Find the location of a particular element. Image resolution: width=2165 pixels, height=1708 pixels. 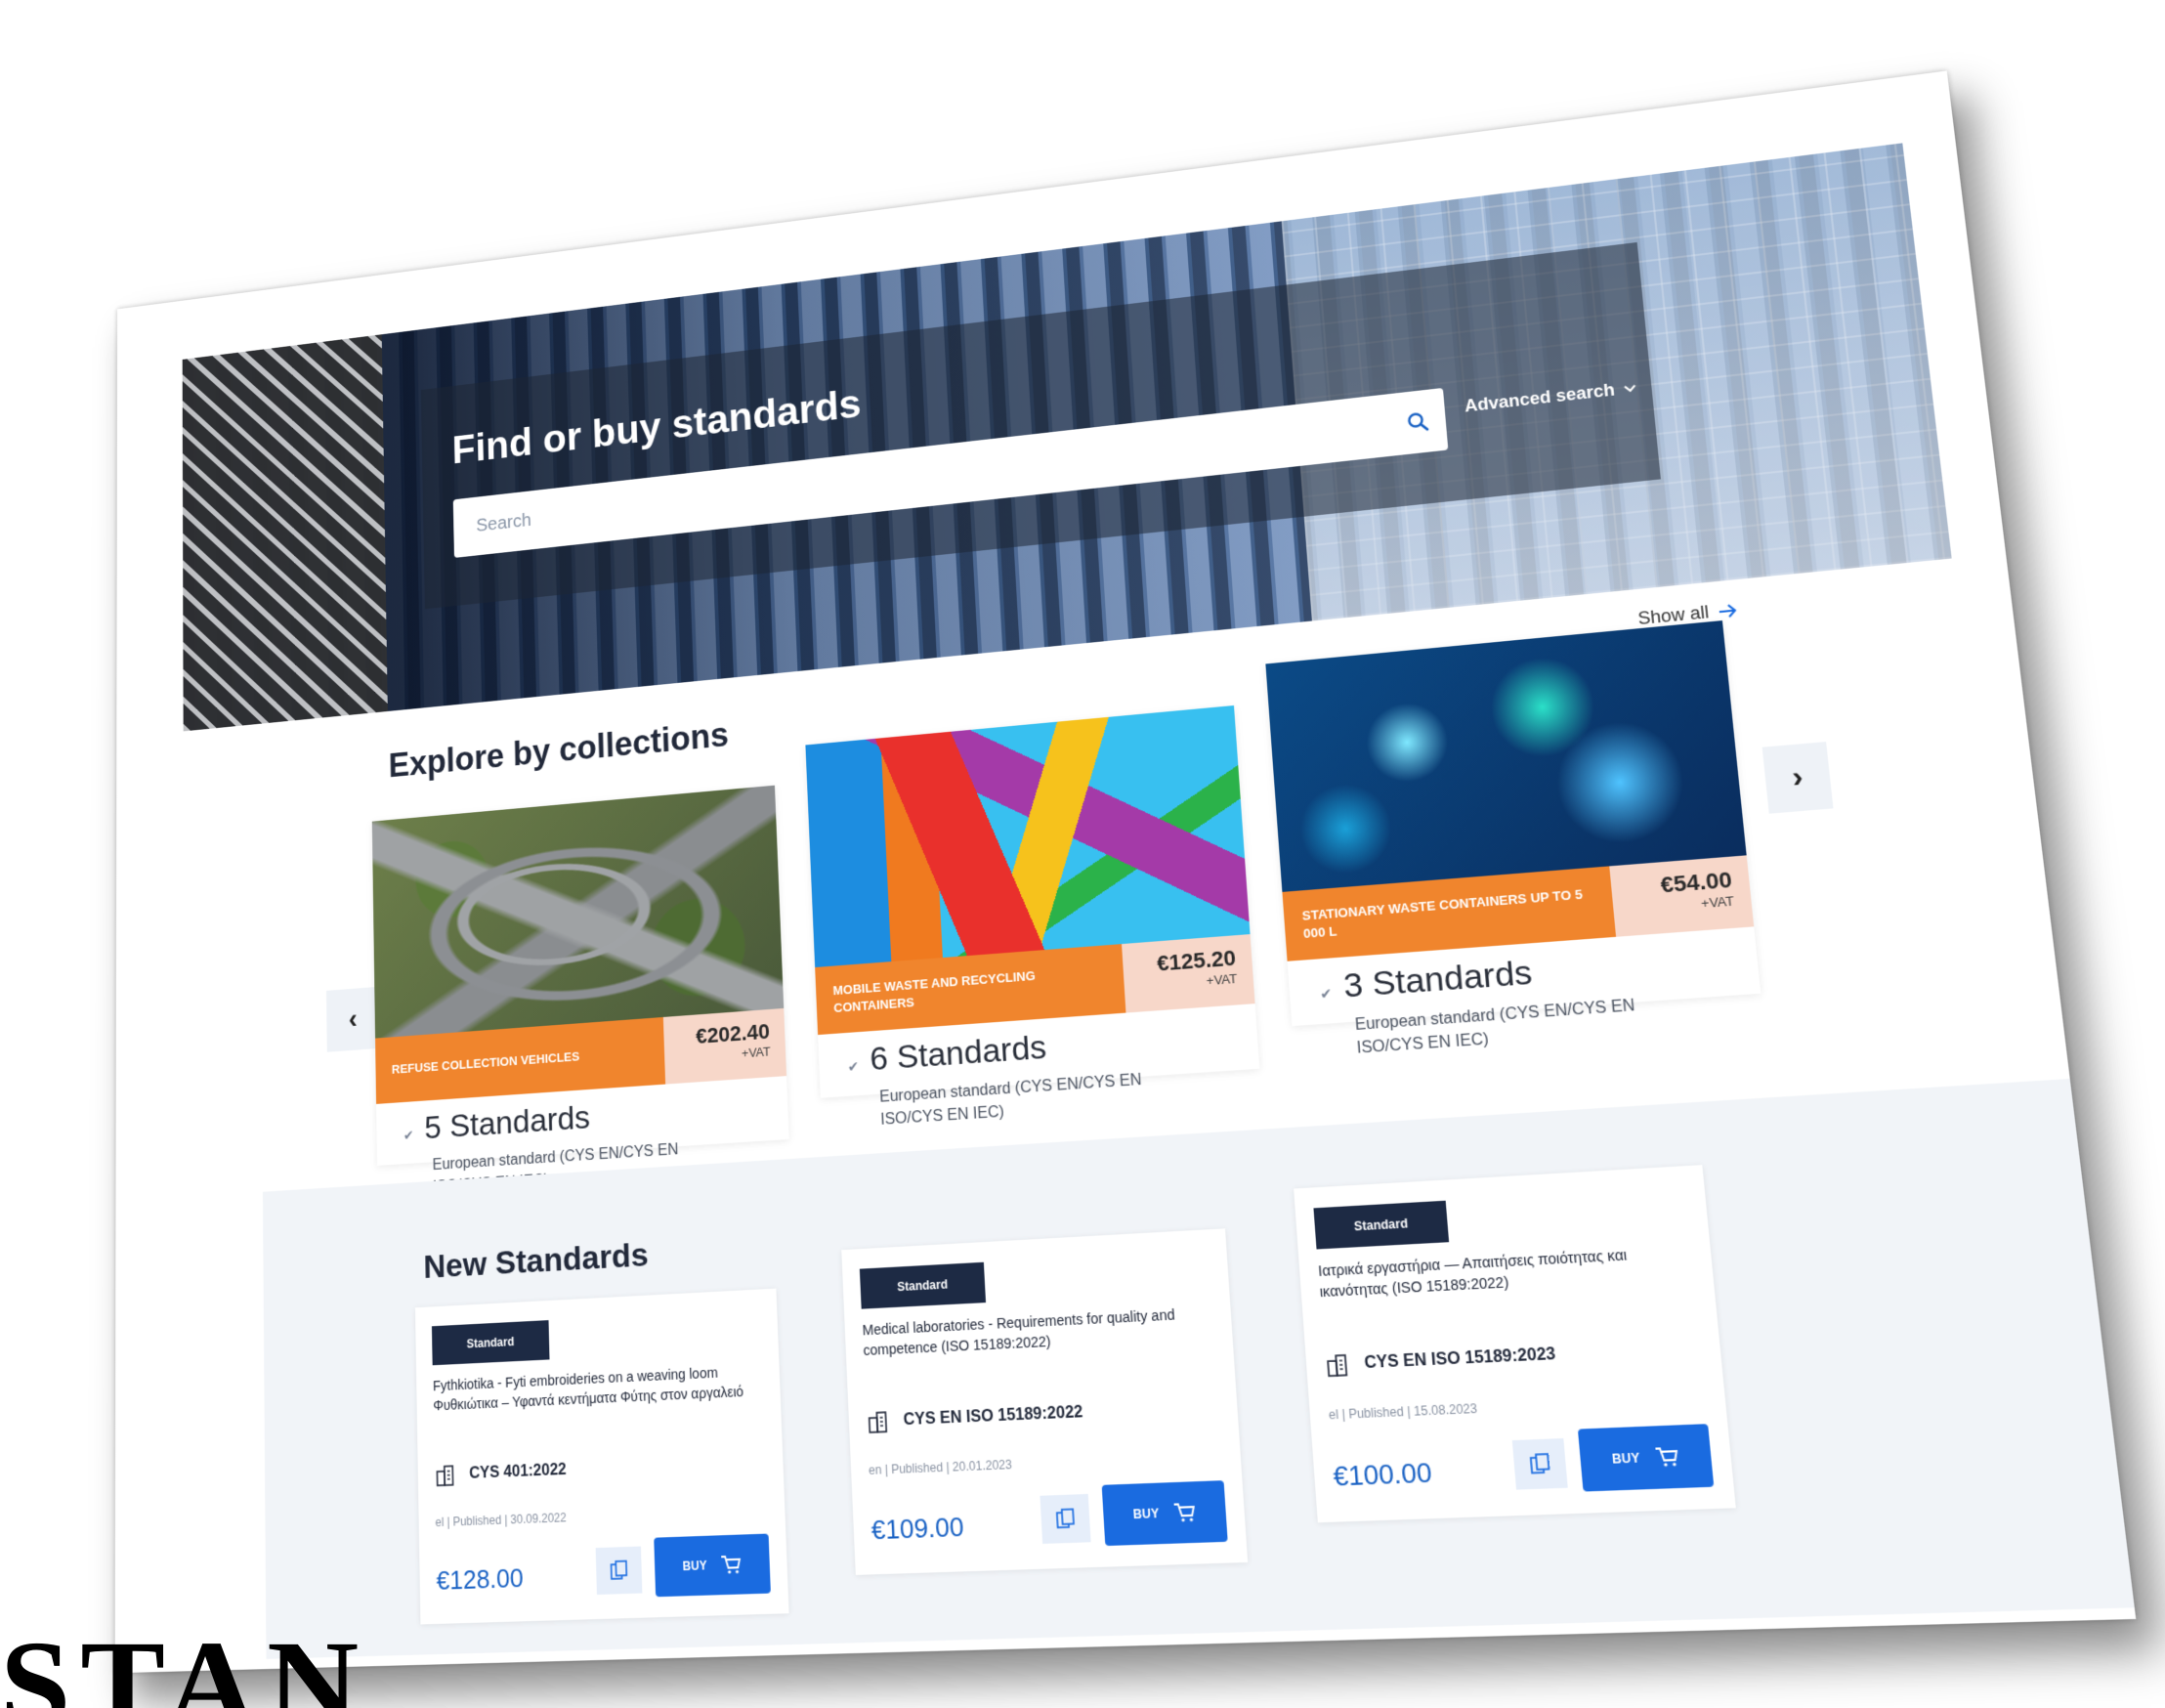

collection-count: ✔ 5 Standards is located at coordinates (496, 1124).